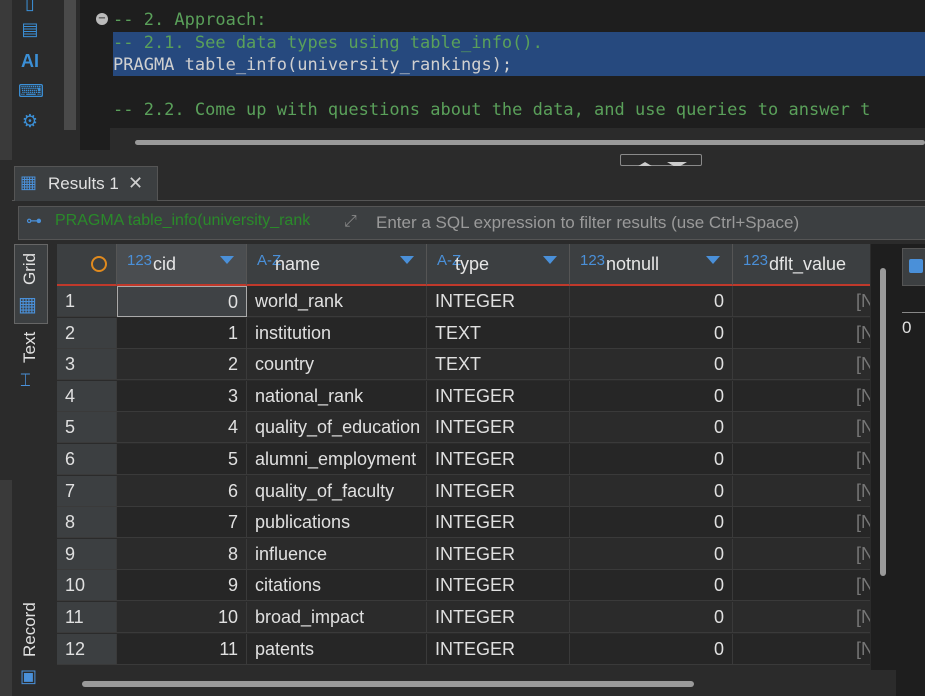 The width and height of the screenshot is (925, 696). Describe the element at coordinates (30, 30) in the screenshot. I see `script-icon: ▤` at that location.